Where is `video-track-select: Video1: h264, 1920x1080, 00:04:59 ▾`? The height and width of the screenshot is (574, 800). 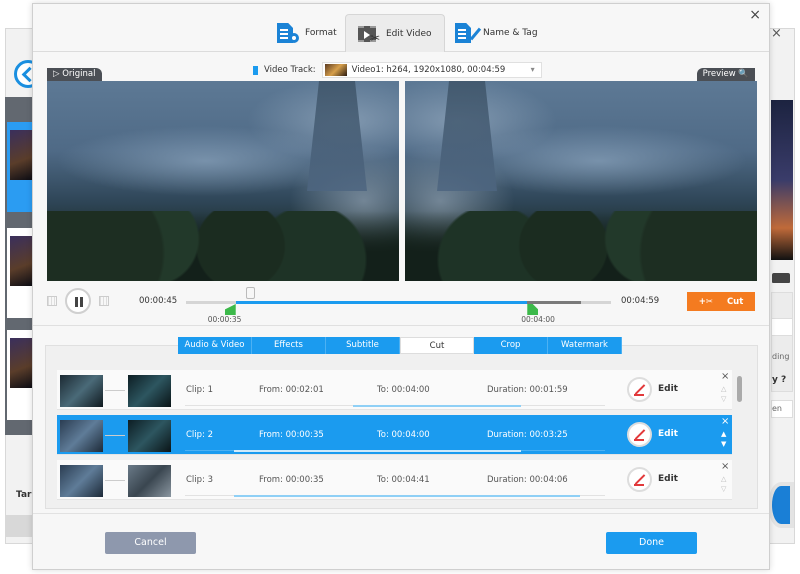 video-track-select: Video1: h264, 1920x1080, 00:04:59 ▾ is located at coordinates (431, 70).